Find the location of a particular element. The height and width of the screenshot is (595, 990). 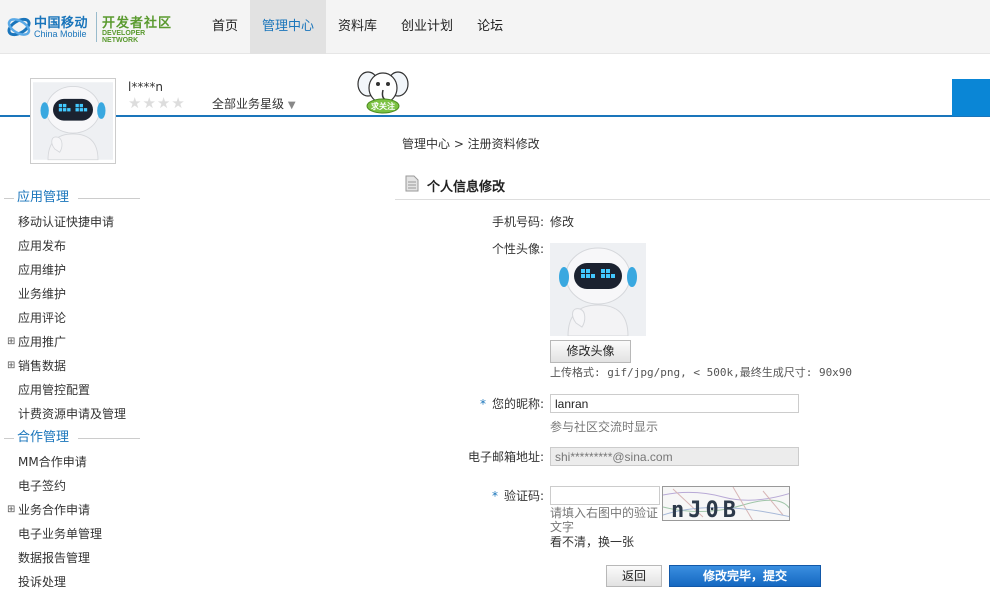

sidebar-item-label: 应用管控配置 is located at coordinates (54, 390).